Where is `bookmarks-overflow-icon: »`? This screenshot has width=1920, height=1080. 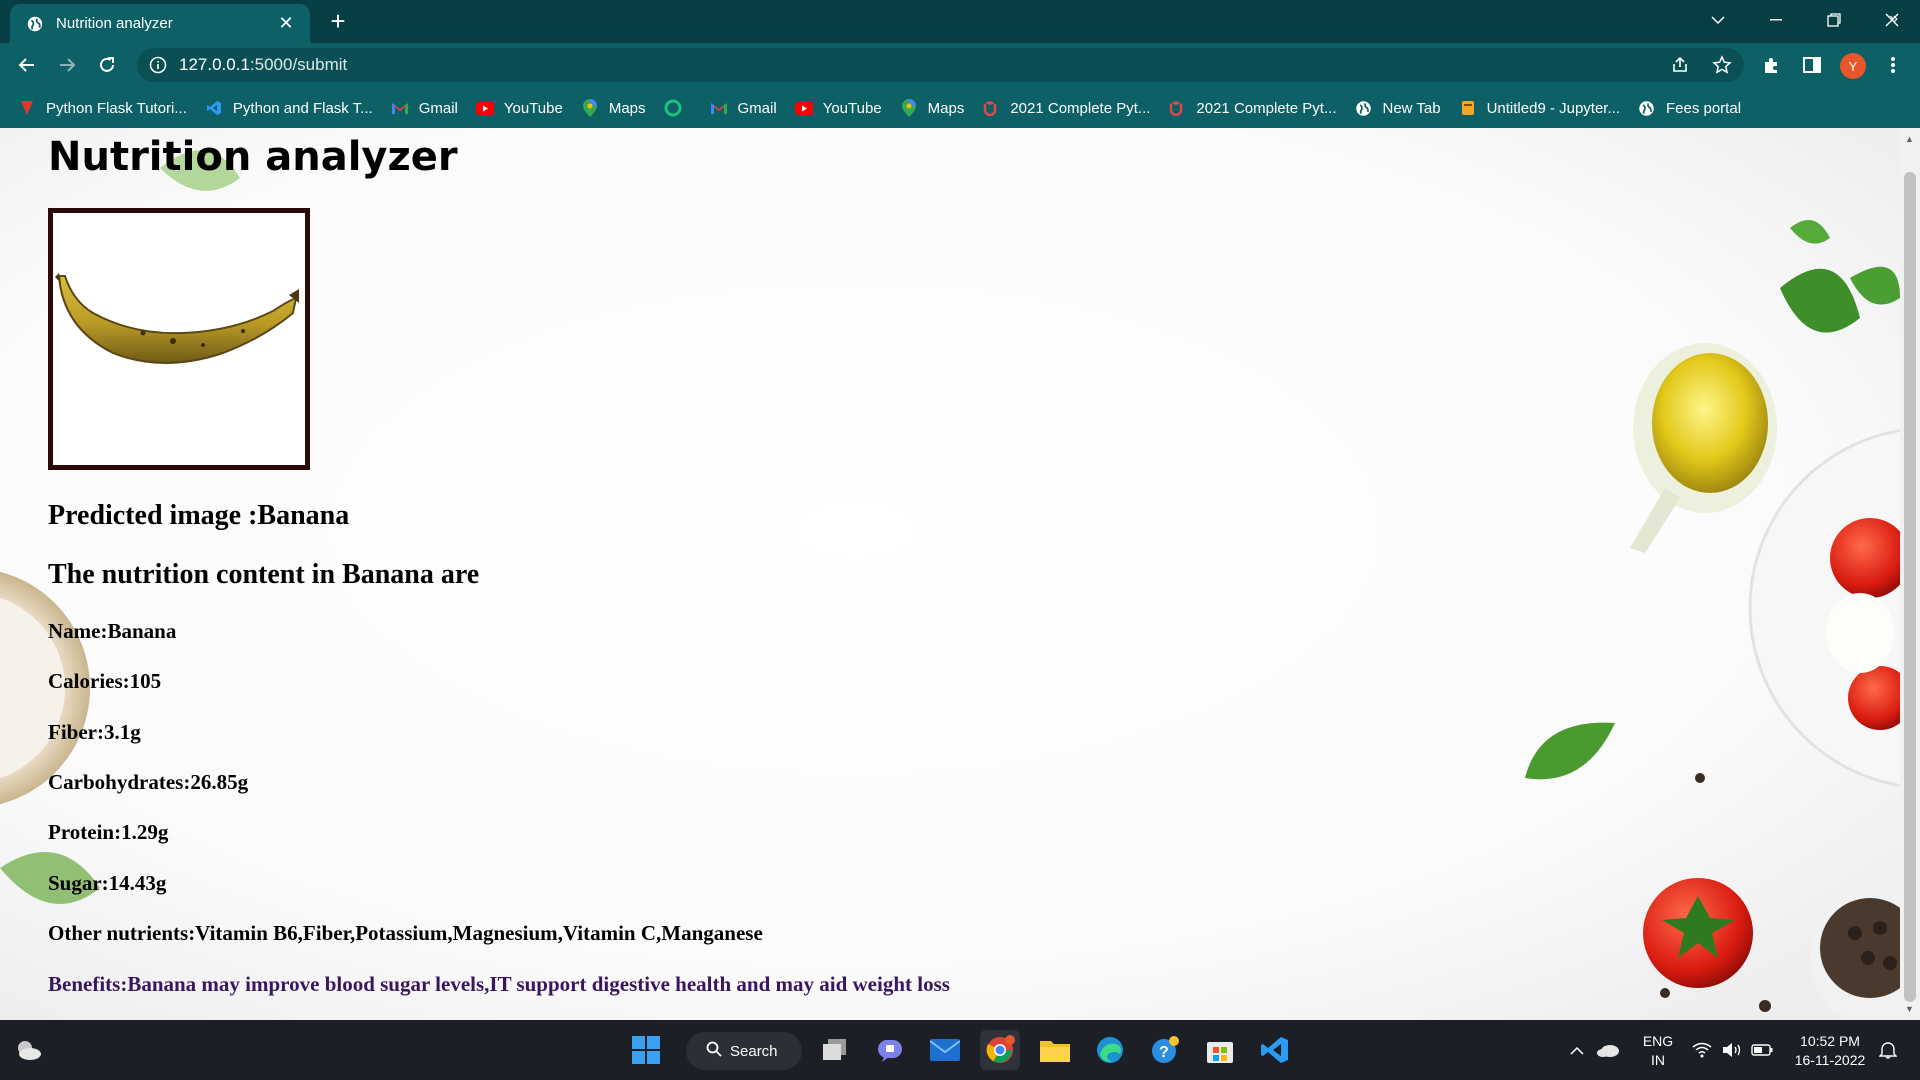
bookmarks-overflow-icon: » is located at coordinates (1893, 19).